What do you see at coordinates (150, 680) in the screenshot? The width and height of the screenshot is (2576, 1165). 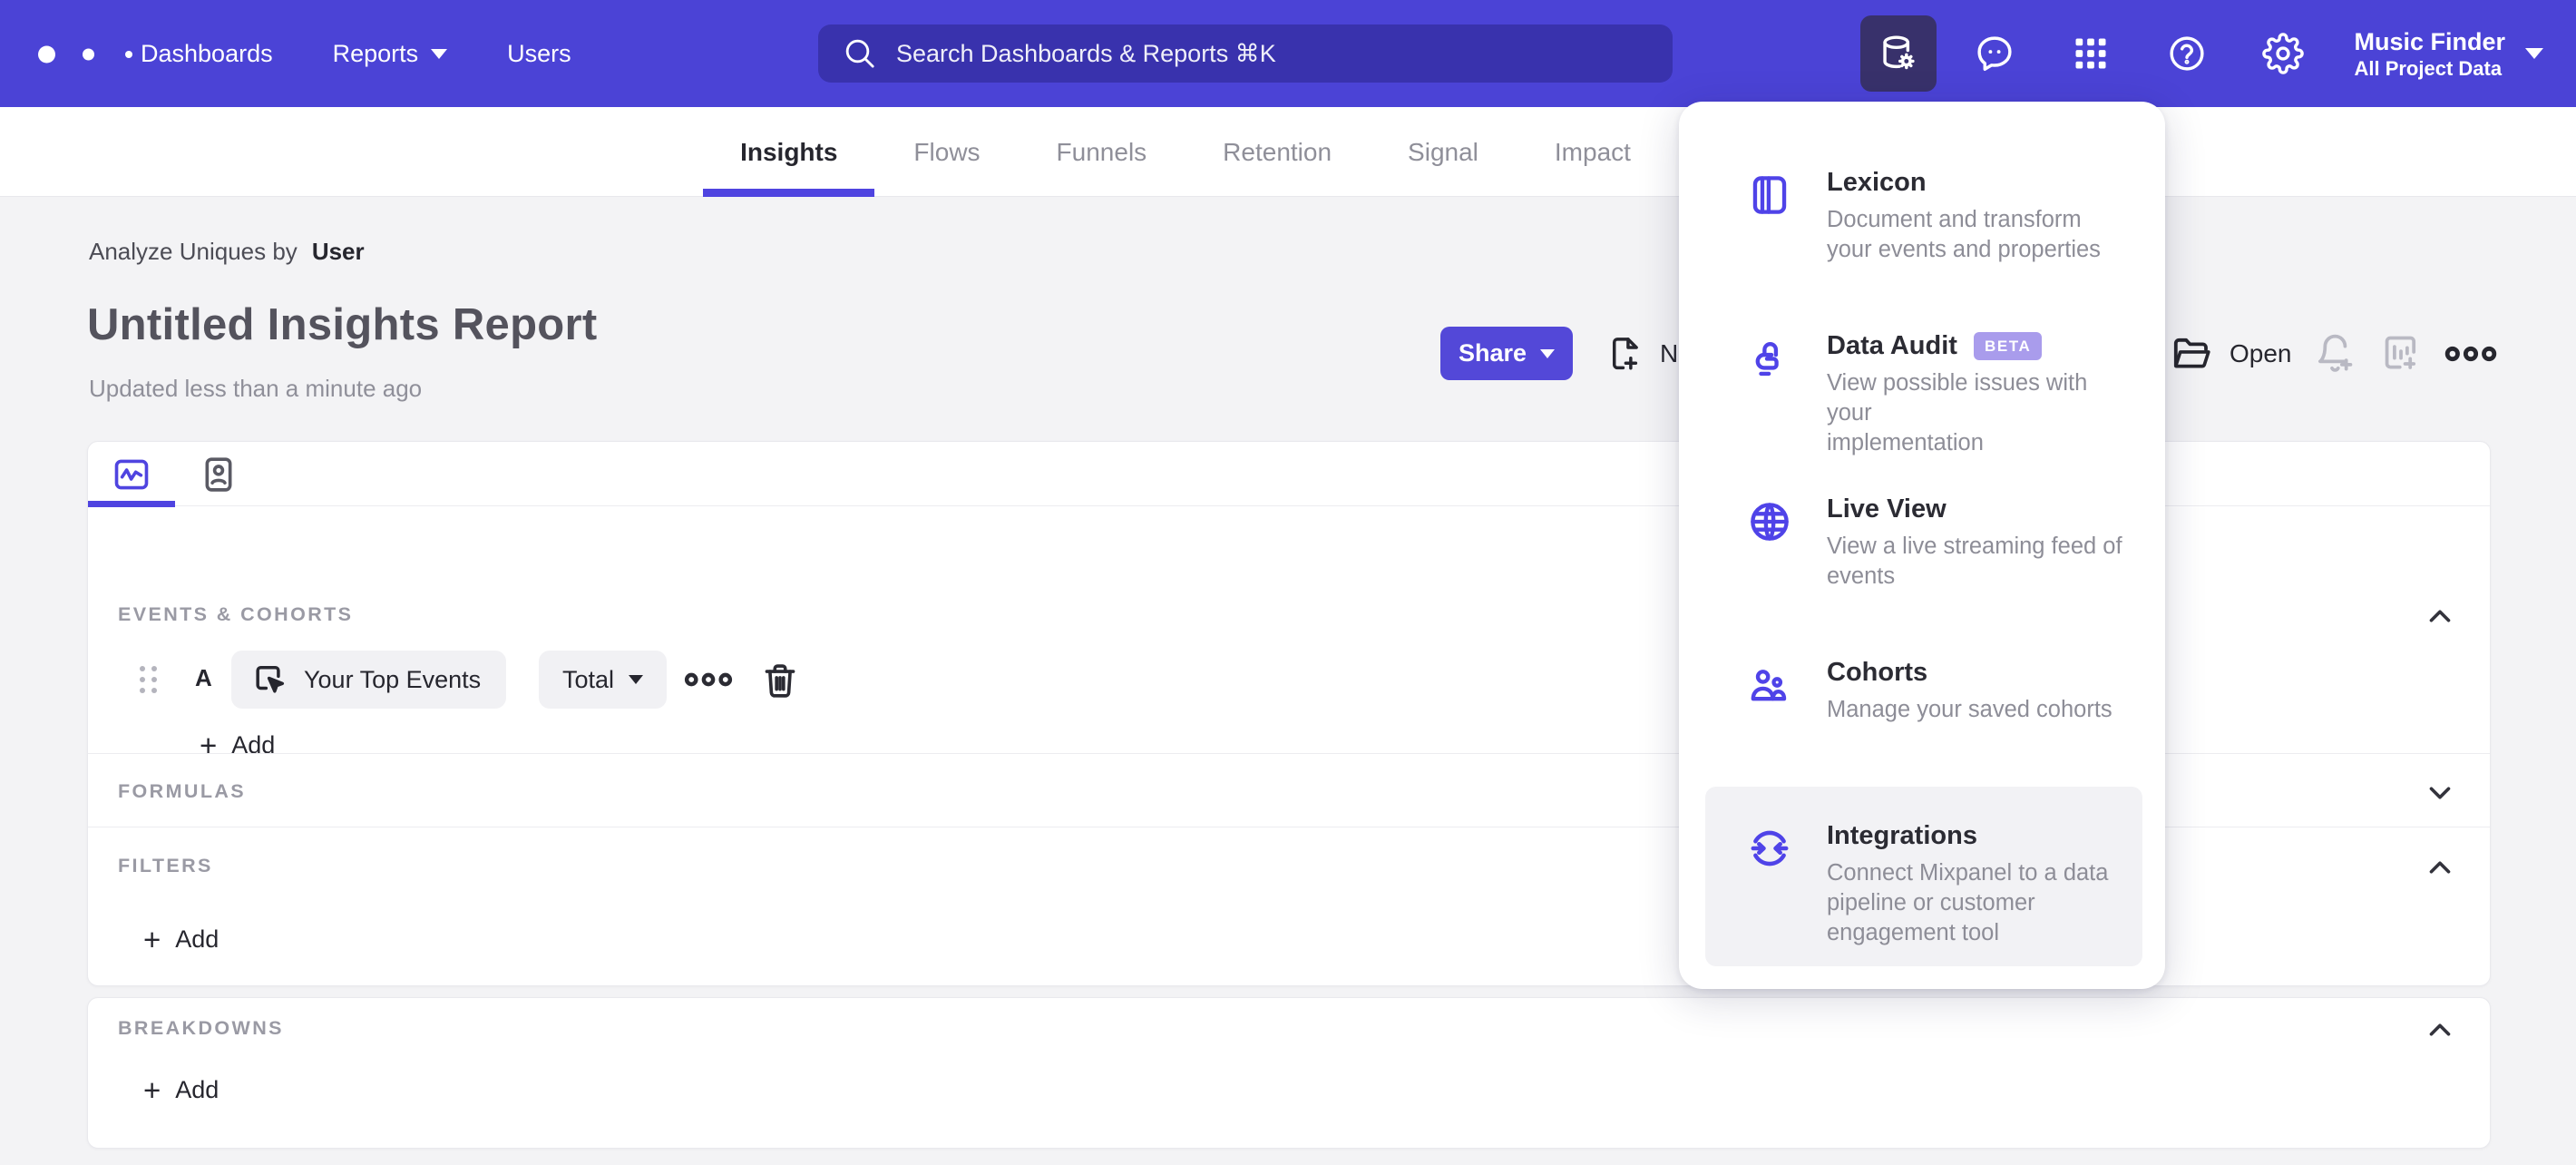 I see `drag-handle` at bounding box center [150, 680].